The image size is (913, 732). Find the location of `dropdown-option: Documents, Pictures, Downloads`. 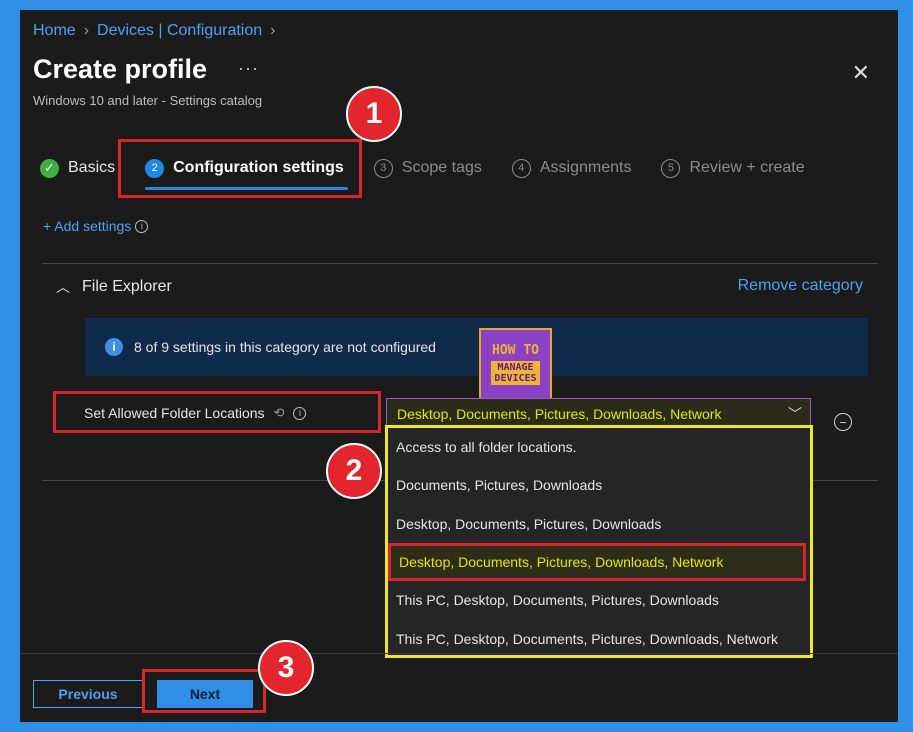

dropdown-option: Documents, Pictures, Downloads is located at coordinates (599, 485).